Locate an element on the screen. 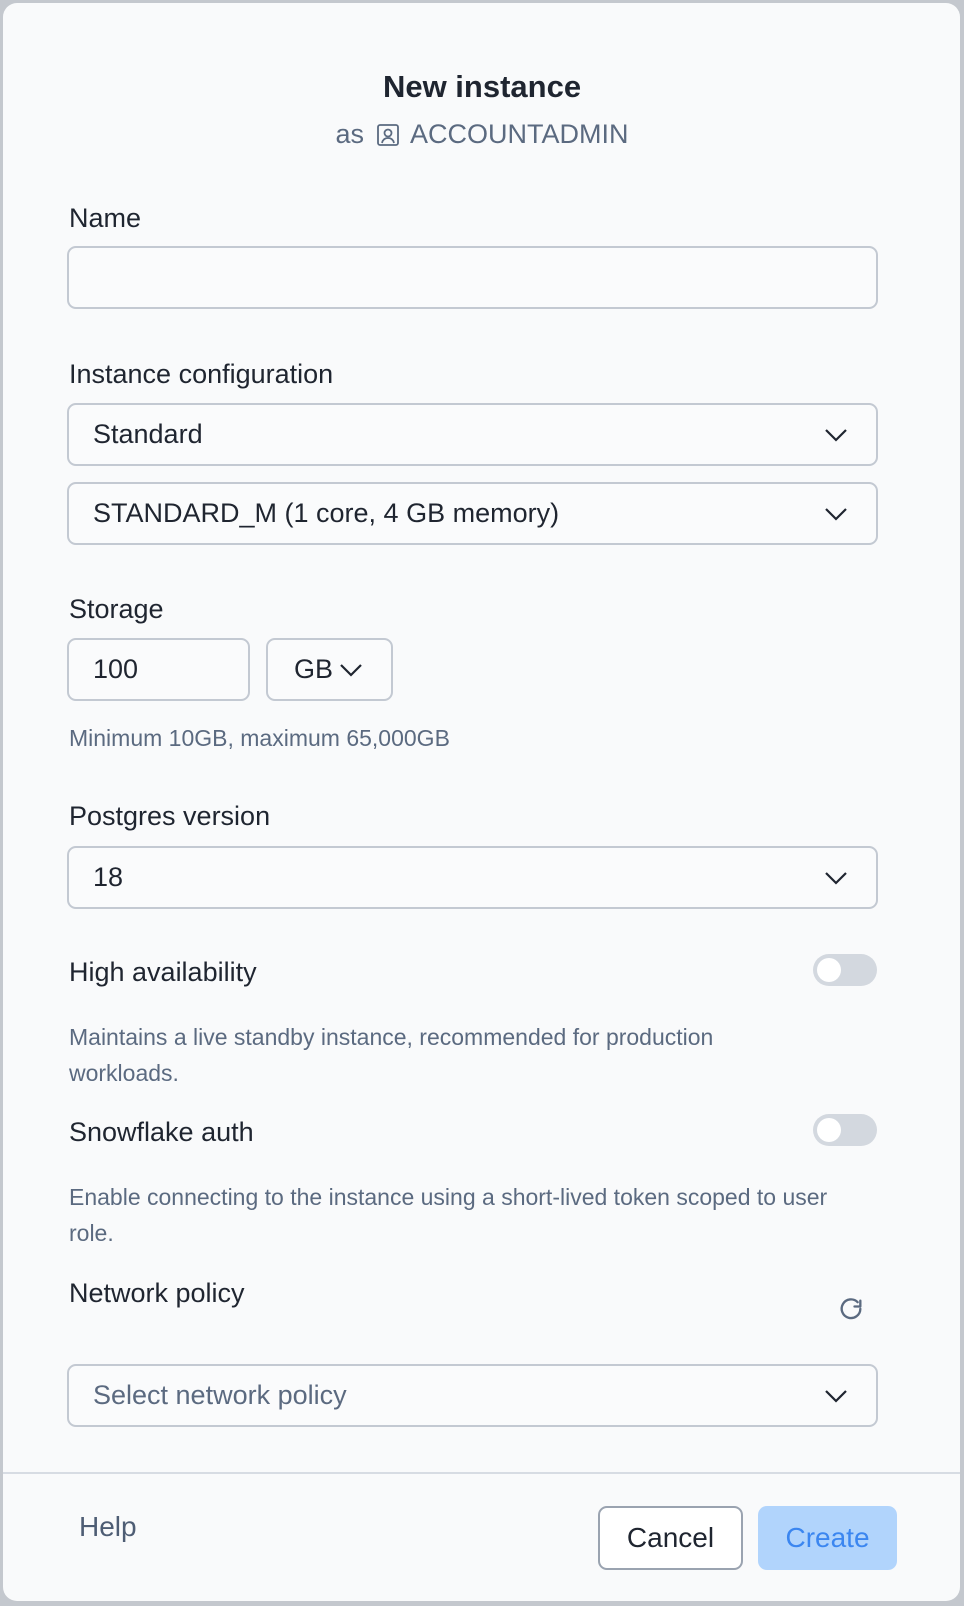 This screenshot has height=1606, width=964. postgres-version-value: 18 is located at coordinates (108, 877).